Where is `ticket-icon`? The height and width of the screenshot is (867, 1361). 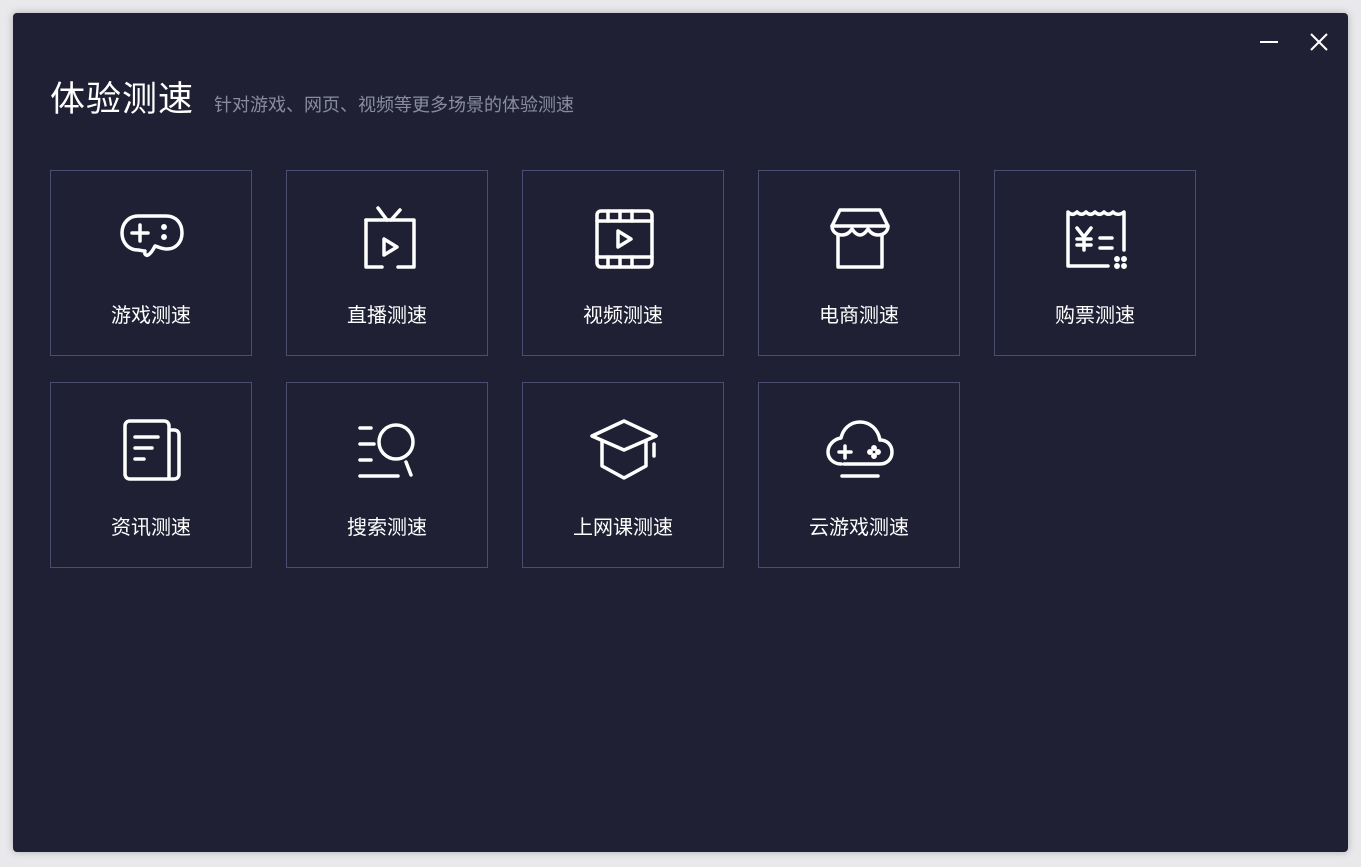
ticket-icon is located at coordinates (1096, 238).